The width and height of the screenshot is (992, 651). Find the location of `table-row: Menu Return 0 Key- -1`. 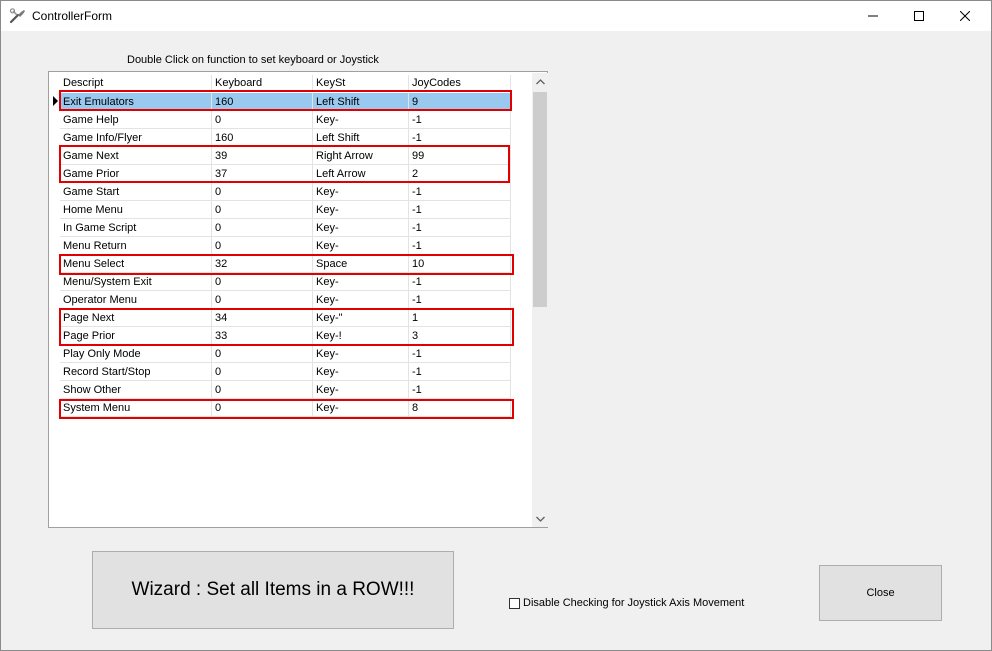

table-row: Menu Return 0 Key- -1 is located at coordinates (280, 246).